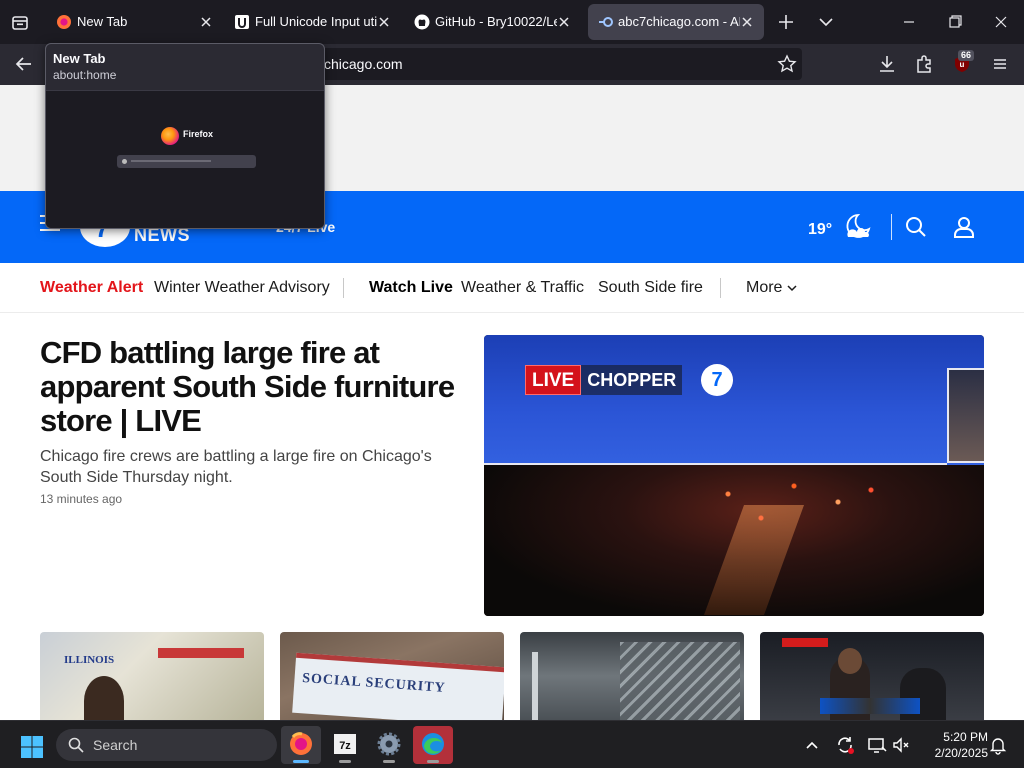 This screenshot has height=769, width=1024. I want to click on subnav-bottom-border, so click(512, 312).